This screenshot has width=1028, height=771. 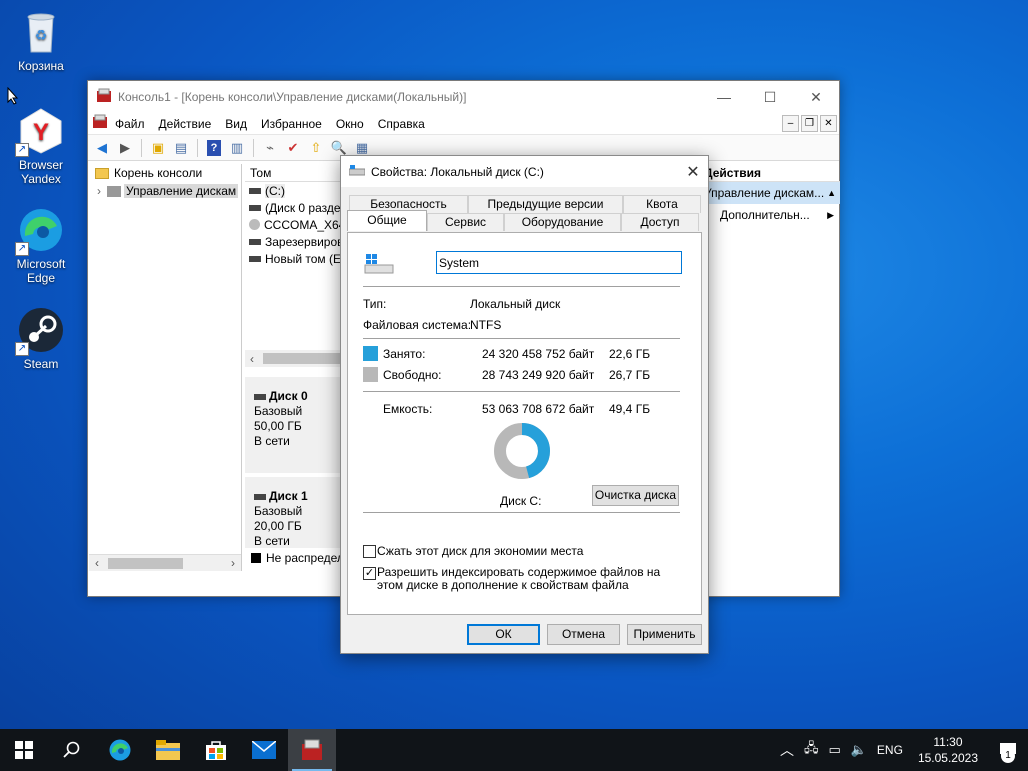 What do you see at coordinates (828, 123) in the screenshot?
I see `mdi-close-button: ✕` at bounding box center [828, 123].